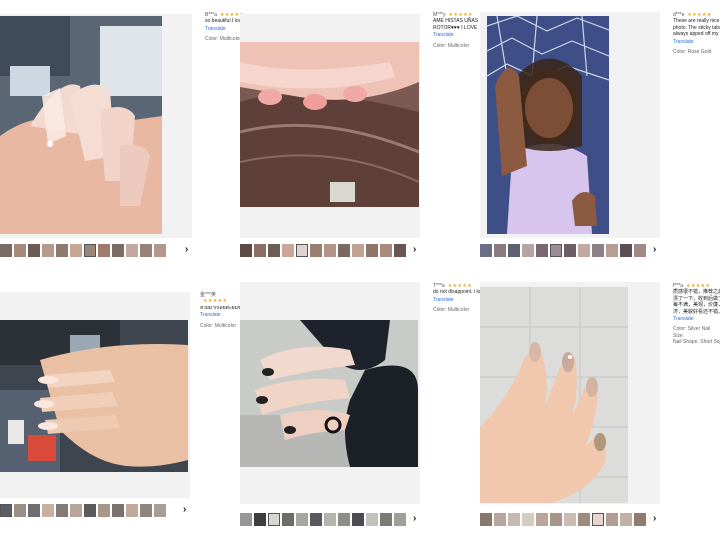  Describe the element at coordinates (696, 311) in the screenshot. I see `review-text-line4: 济，美貌好看还不错。` at that location.